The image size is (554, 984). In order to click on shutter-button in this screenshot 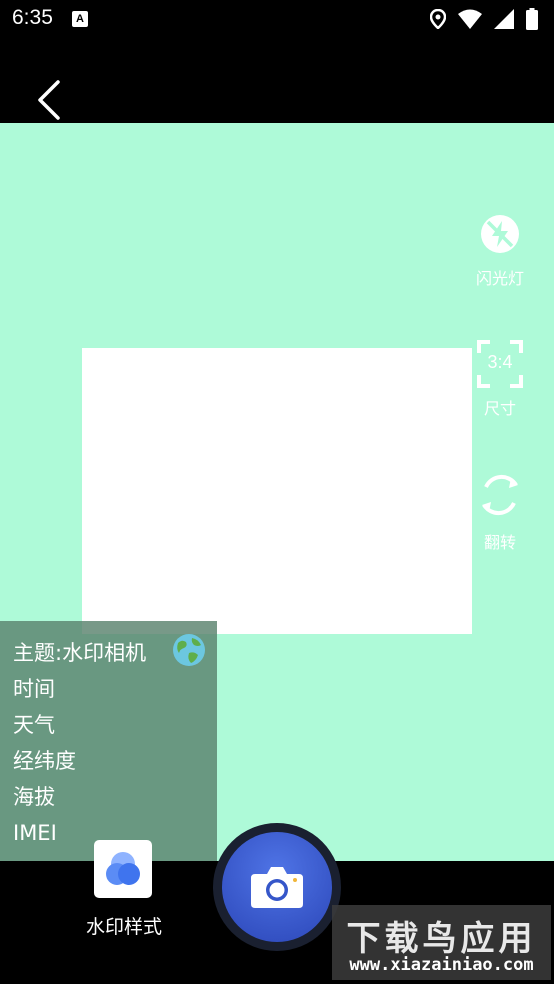, I will do `click(277, 887)`.